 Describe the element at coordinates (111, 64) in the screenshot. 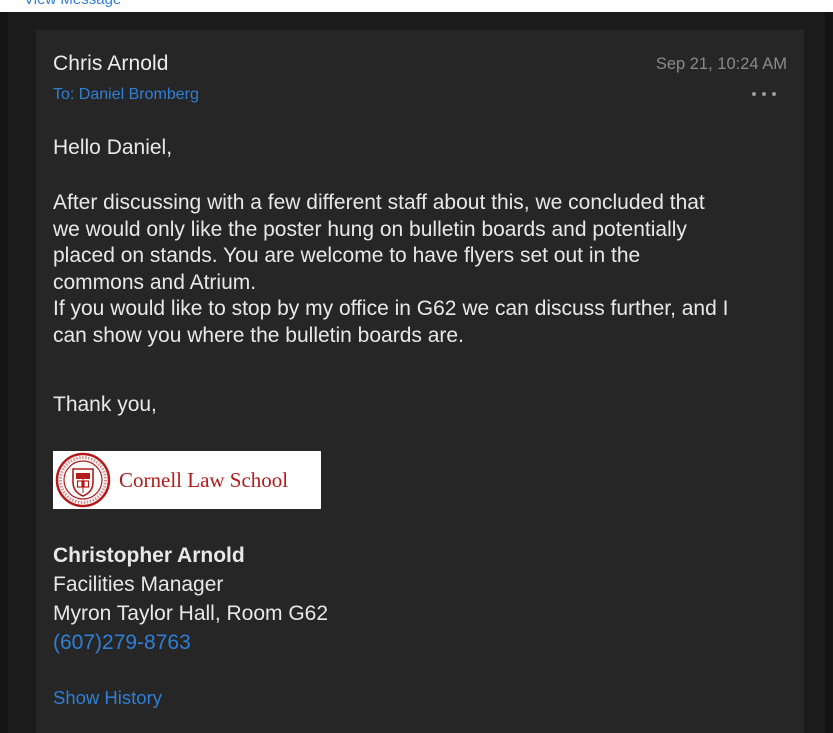

I see `sender-name: Chris Arnold` at that location.